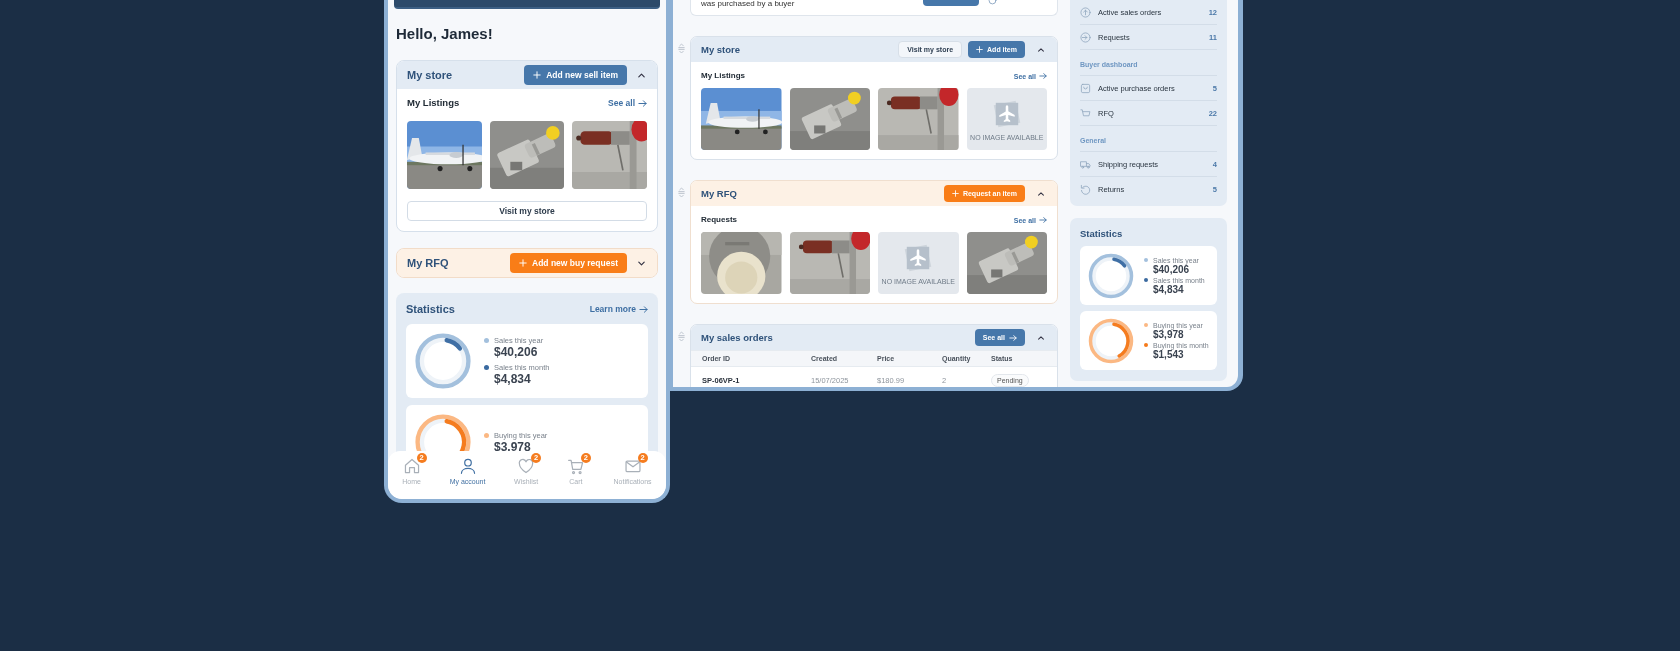 The height and width of the screenshot is (651, 1680). I want to click on visit-store-button: Visit my store, so click(527, 211).